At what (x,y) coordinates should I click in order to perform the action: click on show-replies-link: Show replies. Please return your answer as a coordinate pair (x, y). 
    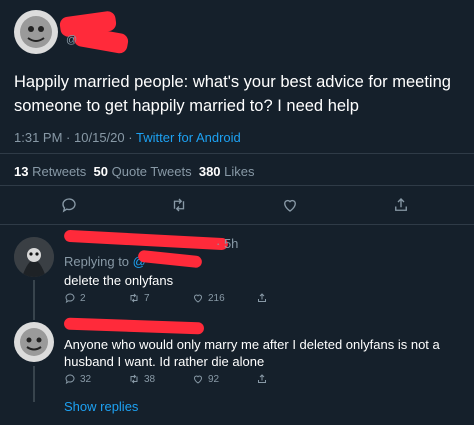
    Looking at the image, I should click on (101, 406).